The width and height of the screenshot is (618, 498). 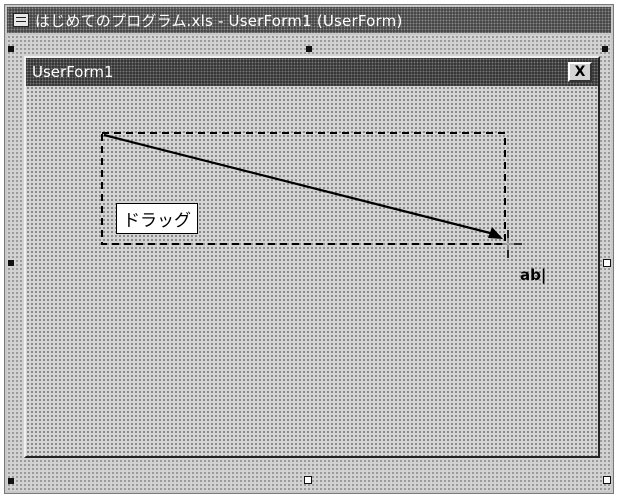 What do you see at coordinates (157, 218) in the screenshot?
I see `drag-callout-label: ドラッグ` at bounding box center [157, 218].